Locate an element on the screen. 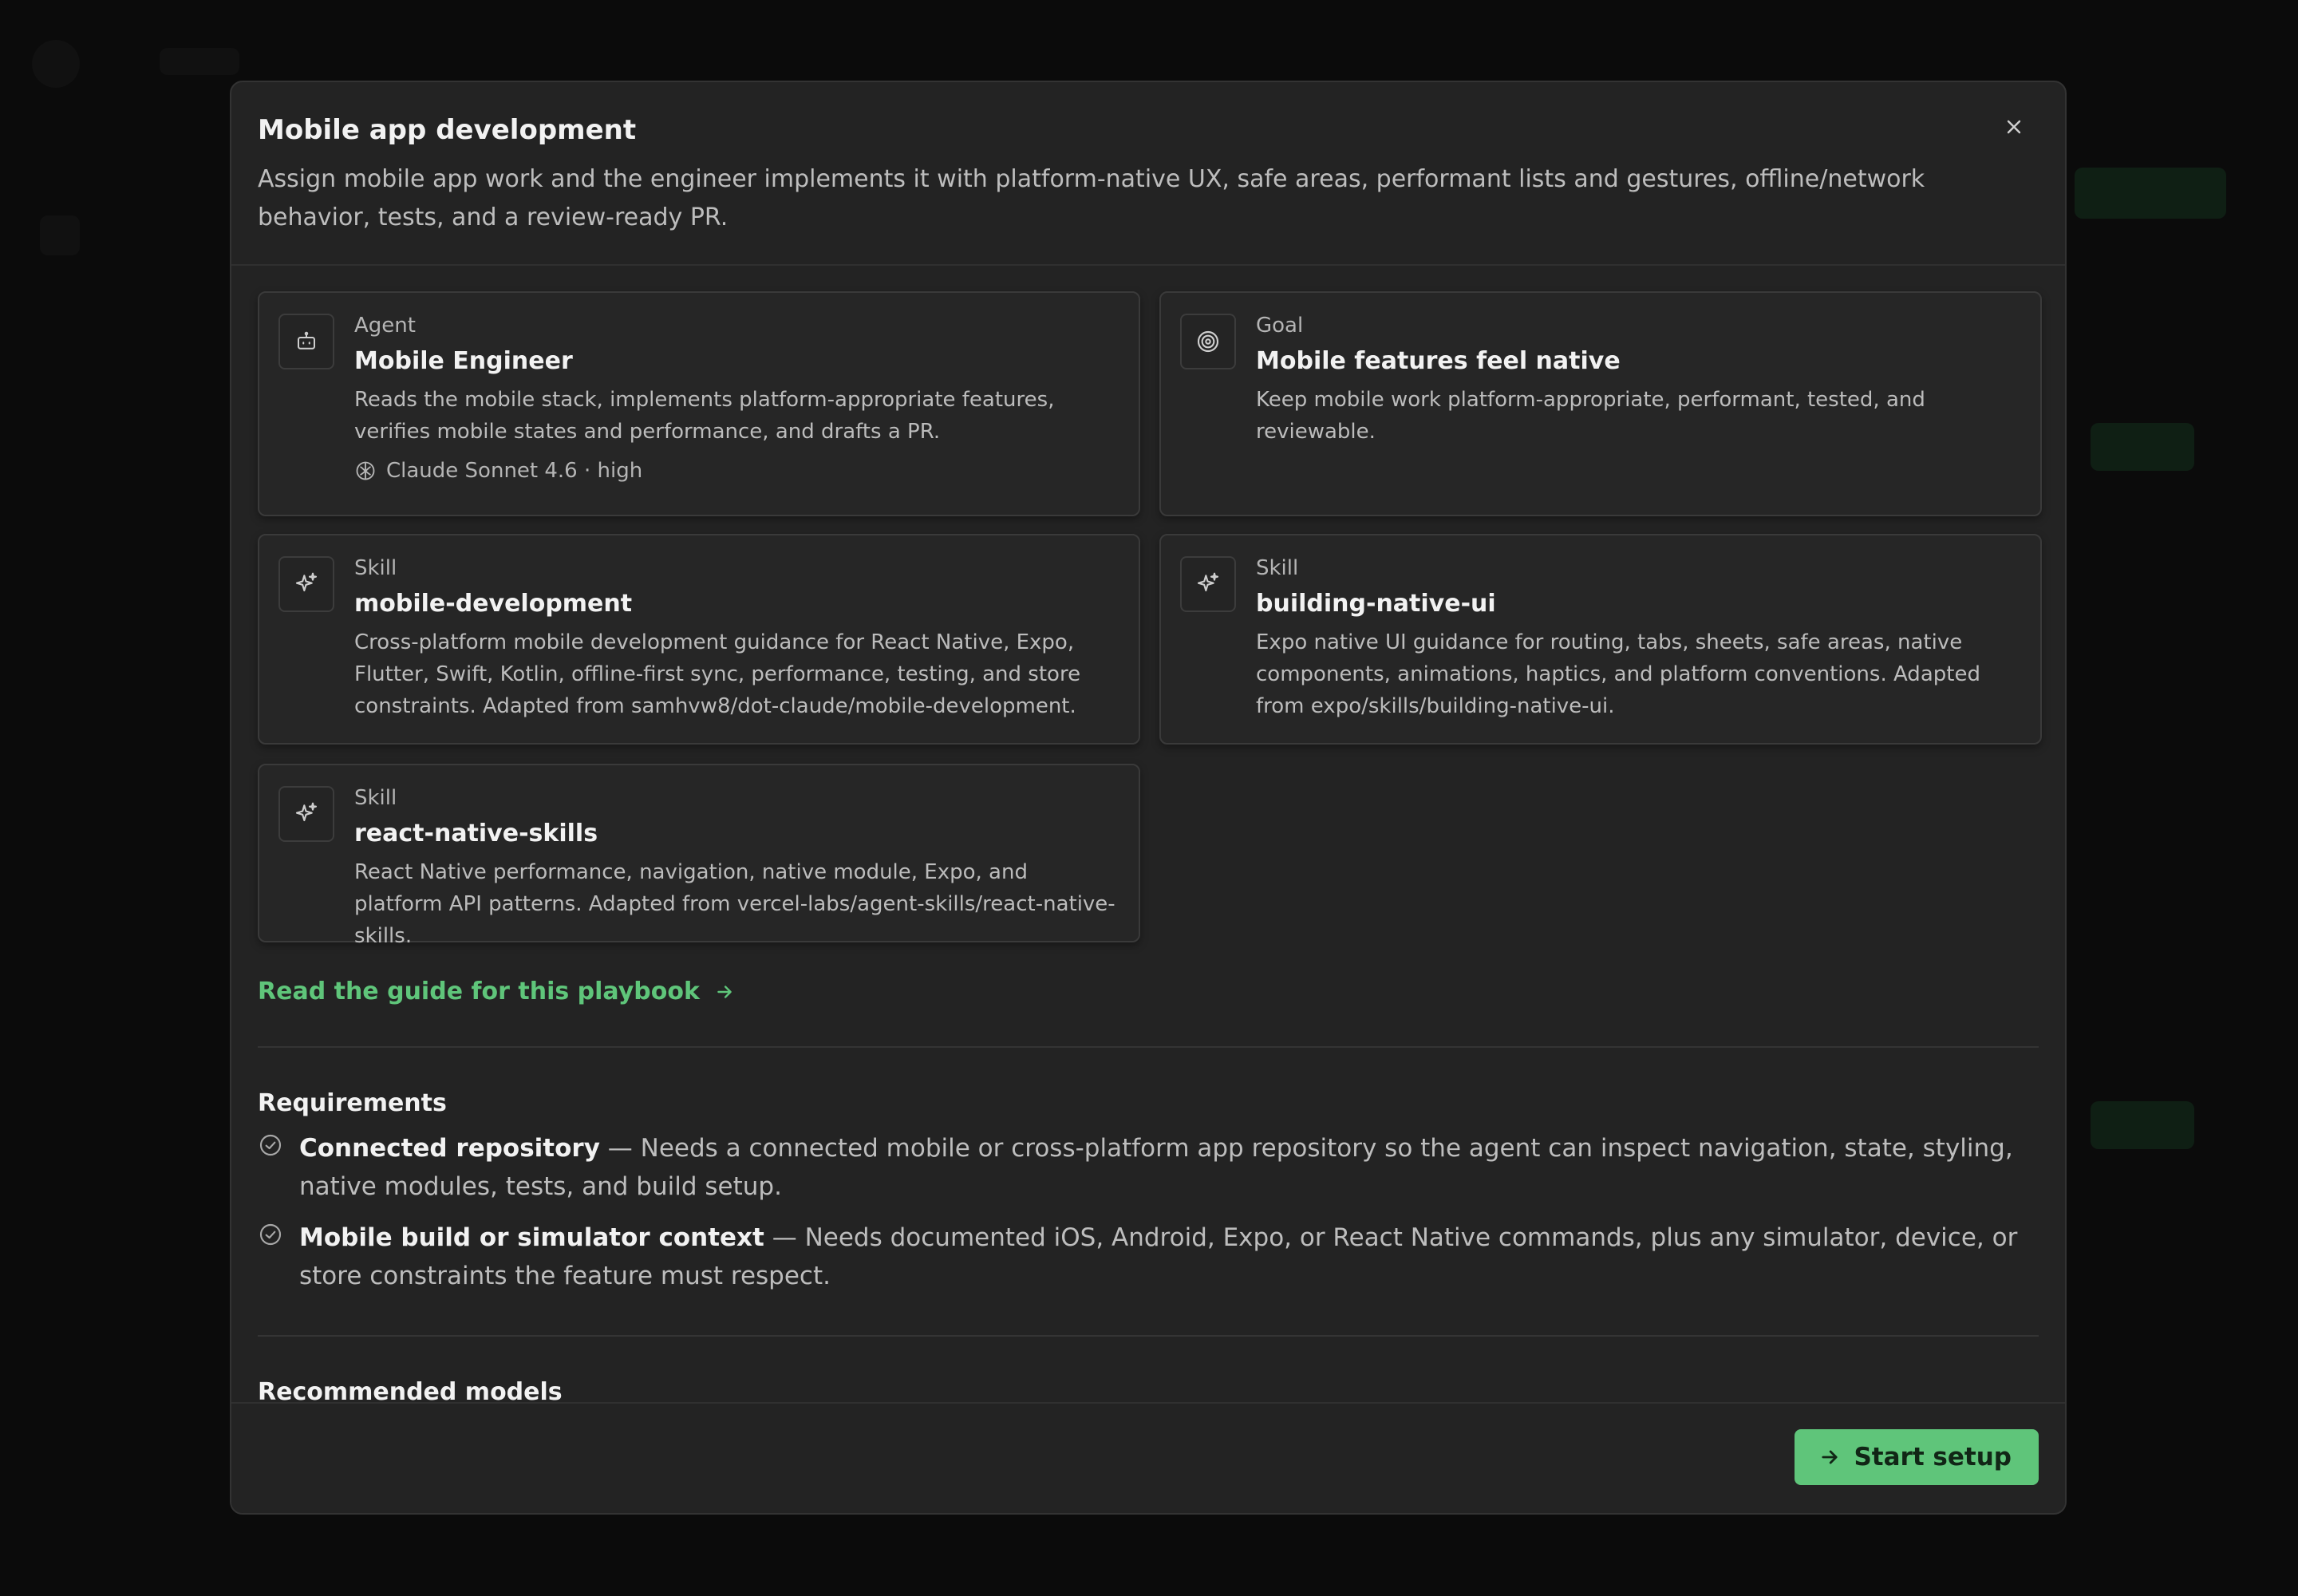  target-icon is located at coordinates (1208, 341).